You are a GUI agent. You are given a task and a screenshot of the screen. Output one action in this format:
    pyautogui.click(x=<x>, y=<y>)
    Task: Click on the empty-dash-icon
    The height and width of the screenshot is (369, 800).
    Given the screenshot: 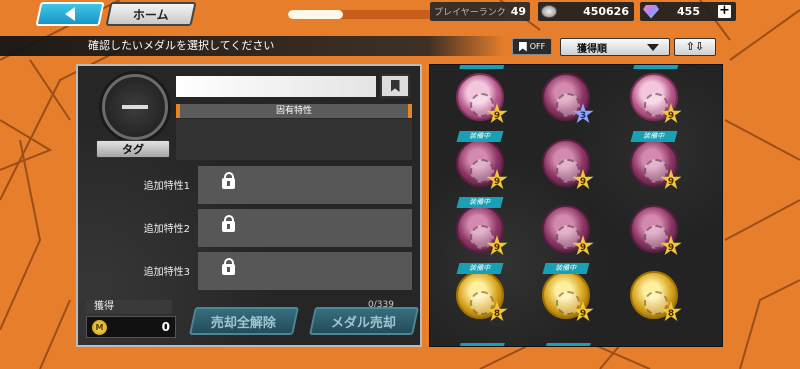 What is the action you would take?
    pyautogui.click(x=135, y=107)
    